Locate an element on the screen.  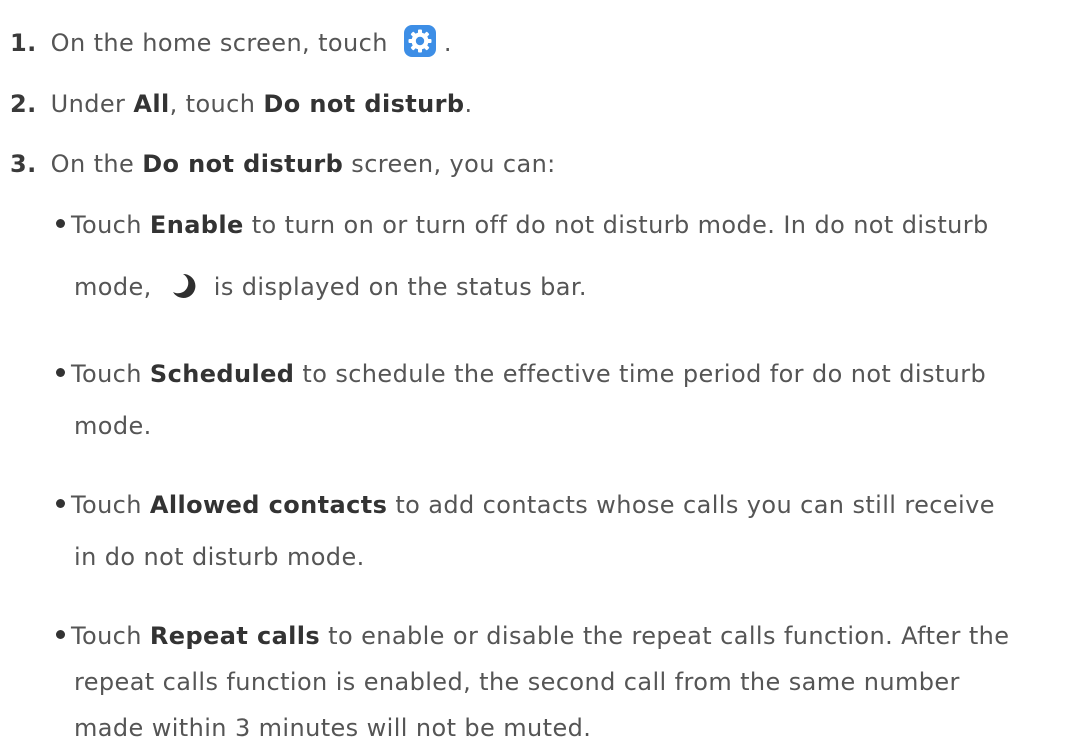
step-number: 1. is located at coordinates (23, 43).